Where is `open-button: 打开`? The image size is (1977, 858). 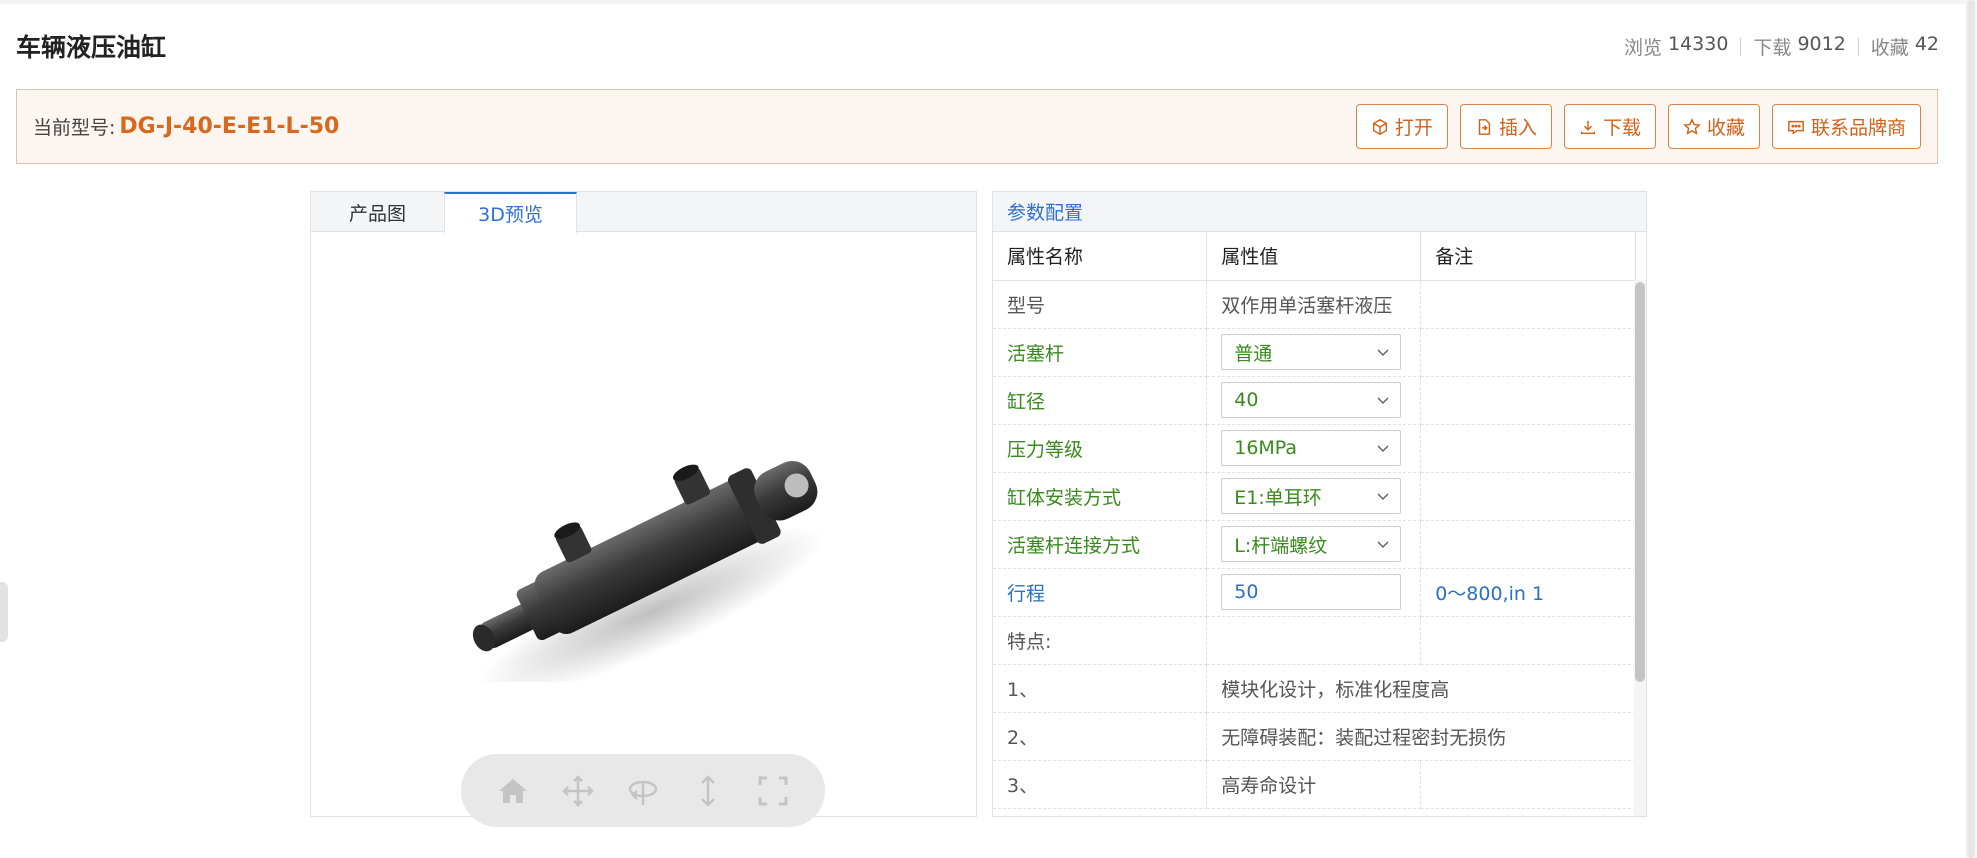
open-button: 打开 is located at coordinates (1401, 126).